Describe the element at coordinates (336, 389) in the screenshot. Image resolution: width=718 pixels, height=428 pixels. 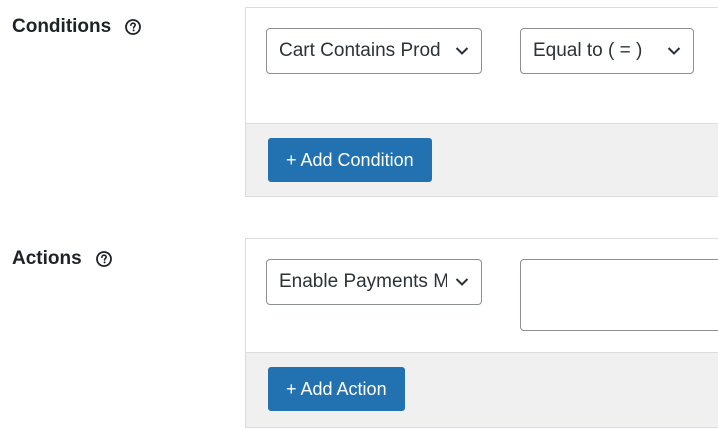
I see `add-action-button: + Add Action` at that location.